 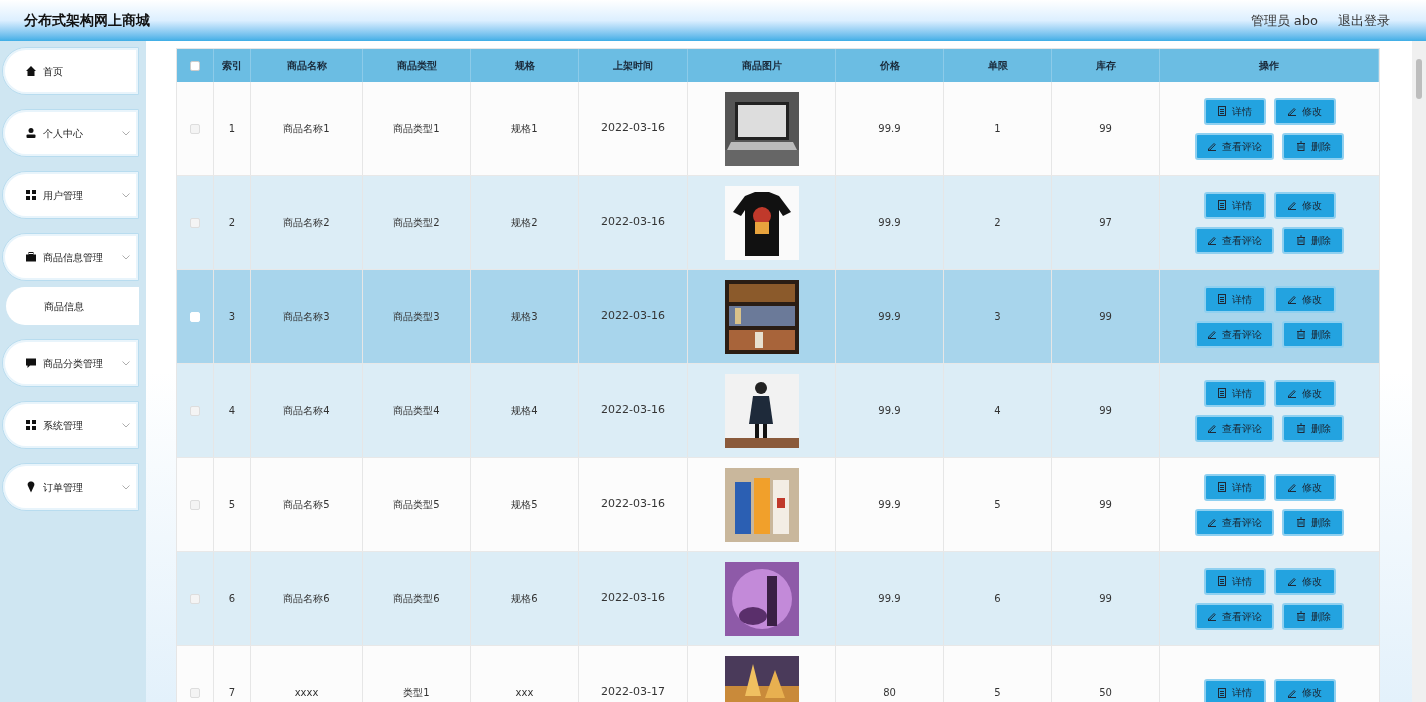 What do you see at coordinates (70, 425) in the screenshot?
I see `sidebar-item: 系统管理` at bounding box center [70, 425].